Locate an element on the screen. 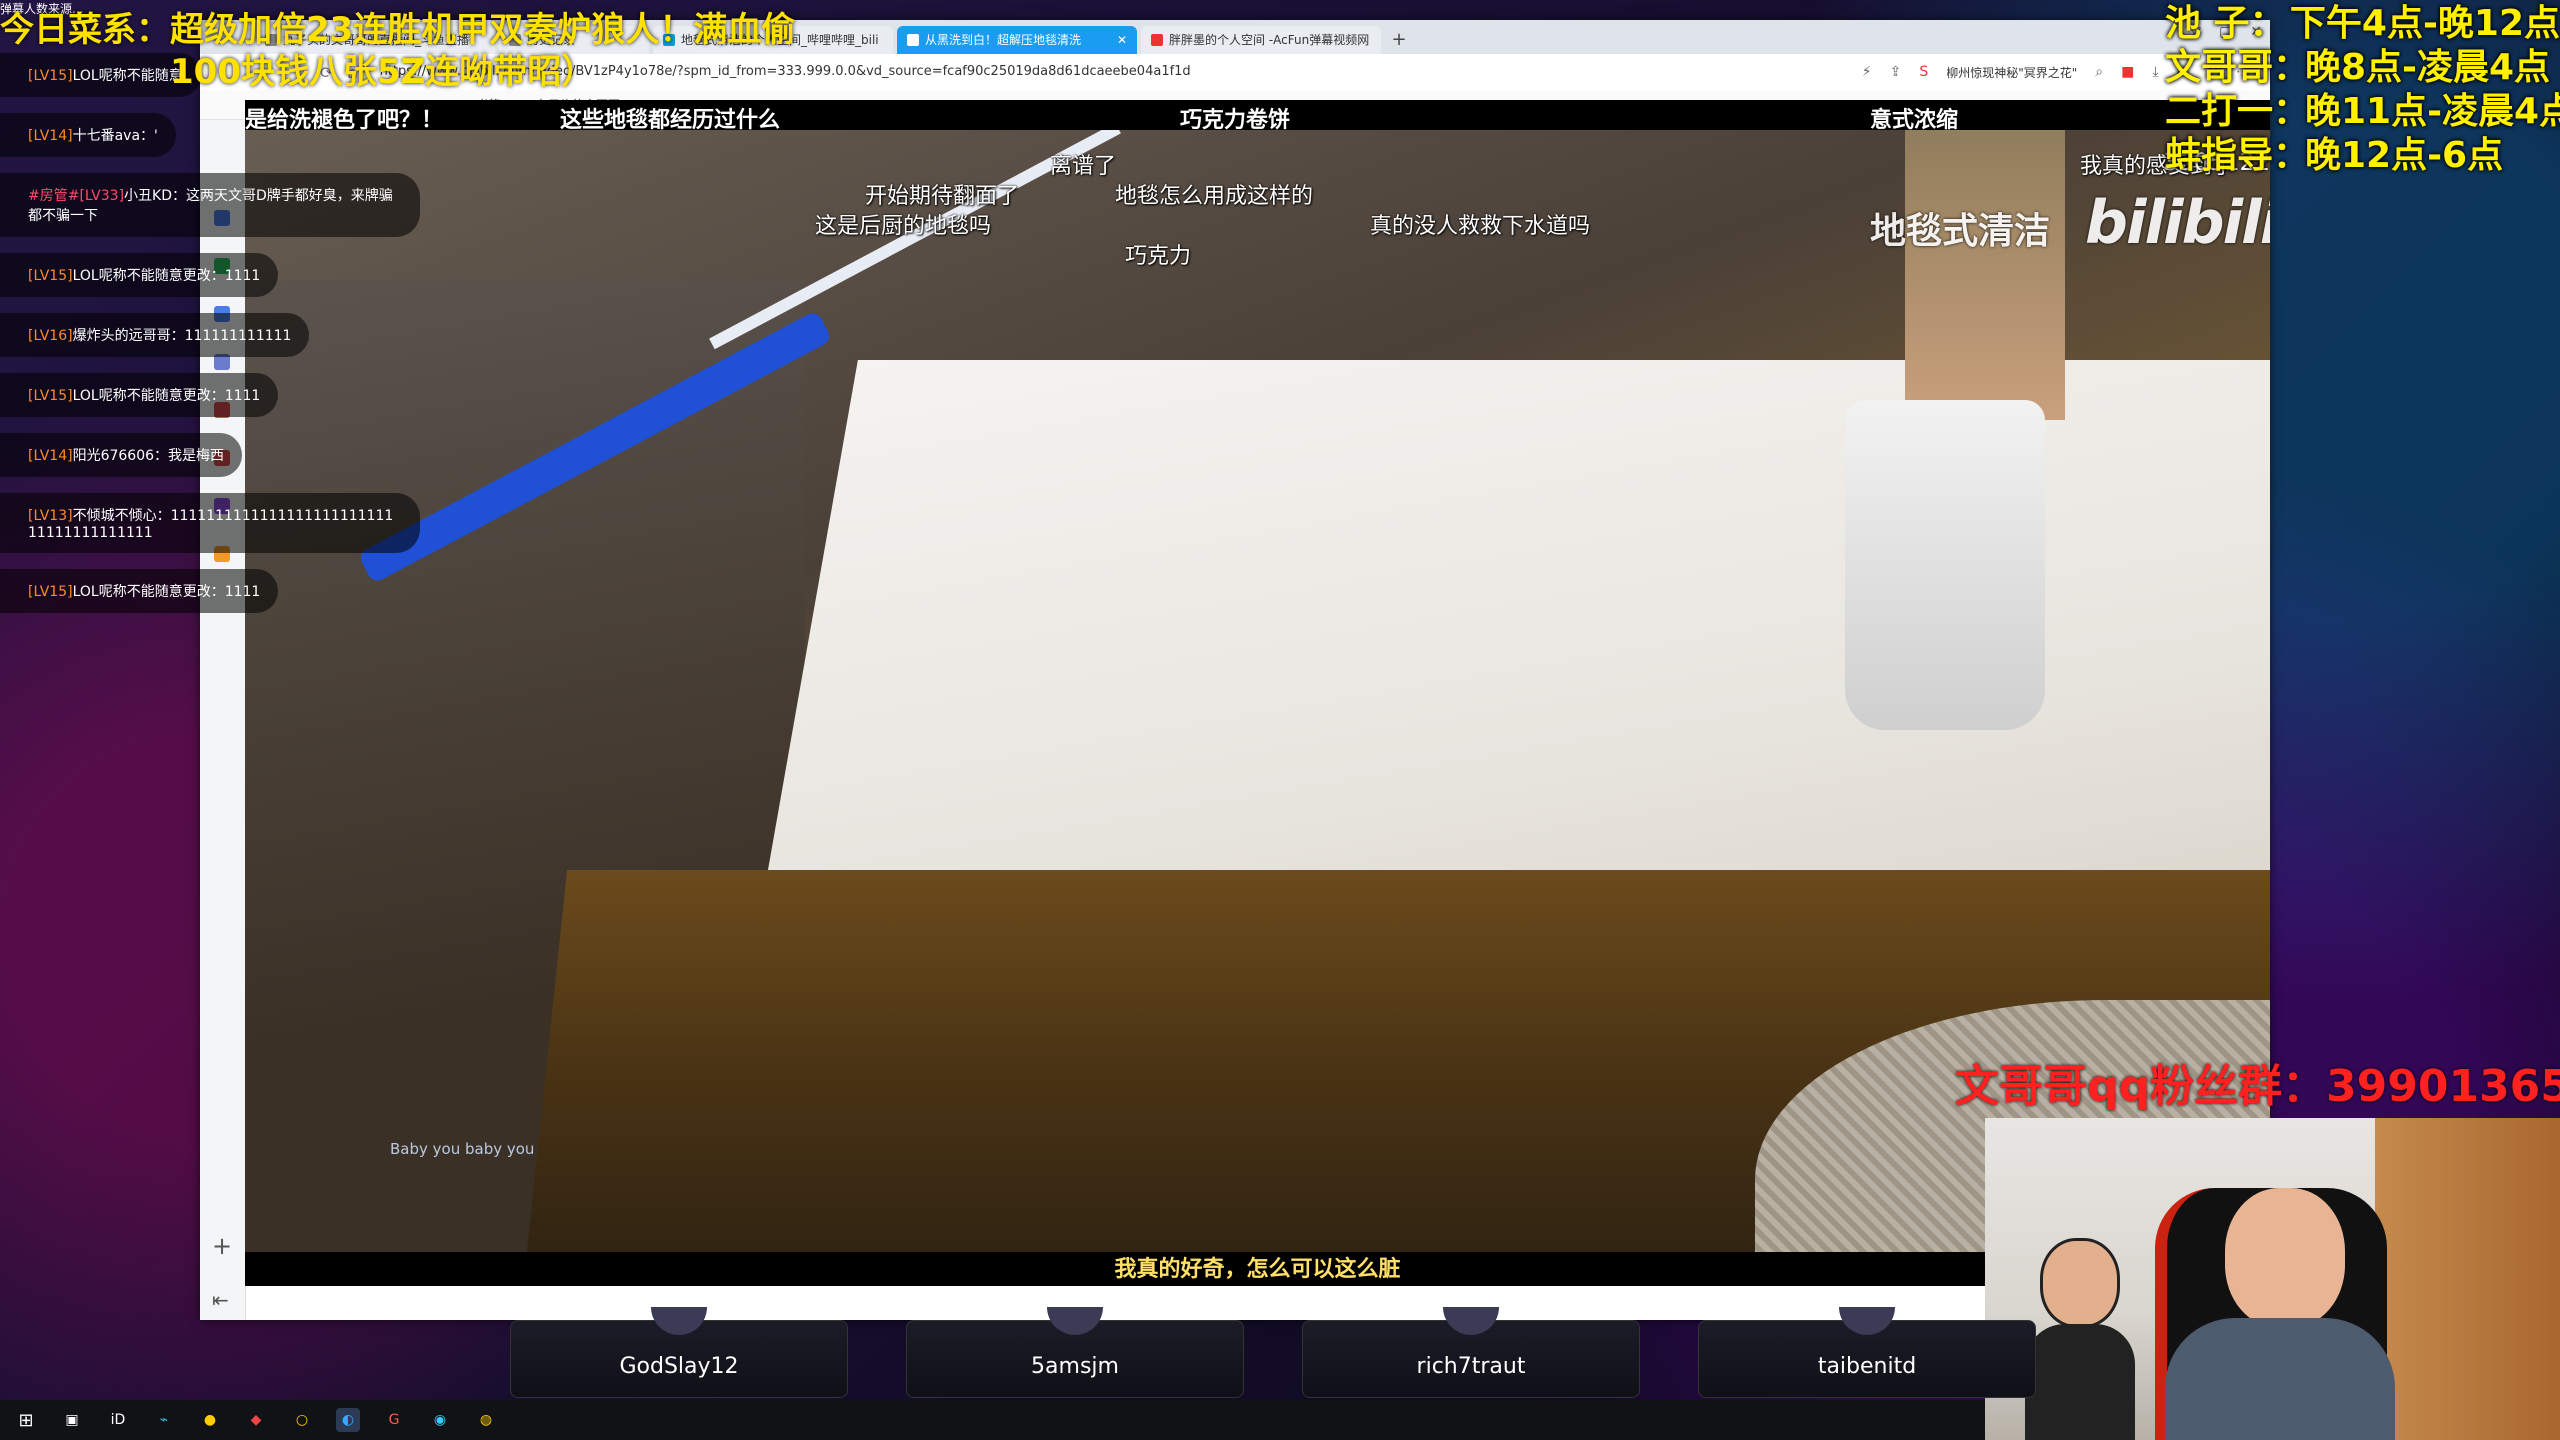 The width and height of the screenshot is (2560, 1440). chat-user: 十七番ava is located at coordinates (106, 136).